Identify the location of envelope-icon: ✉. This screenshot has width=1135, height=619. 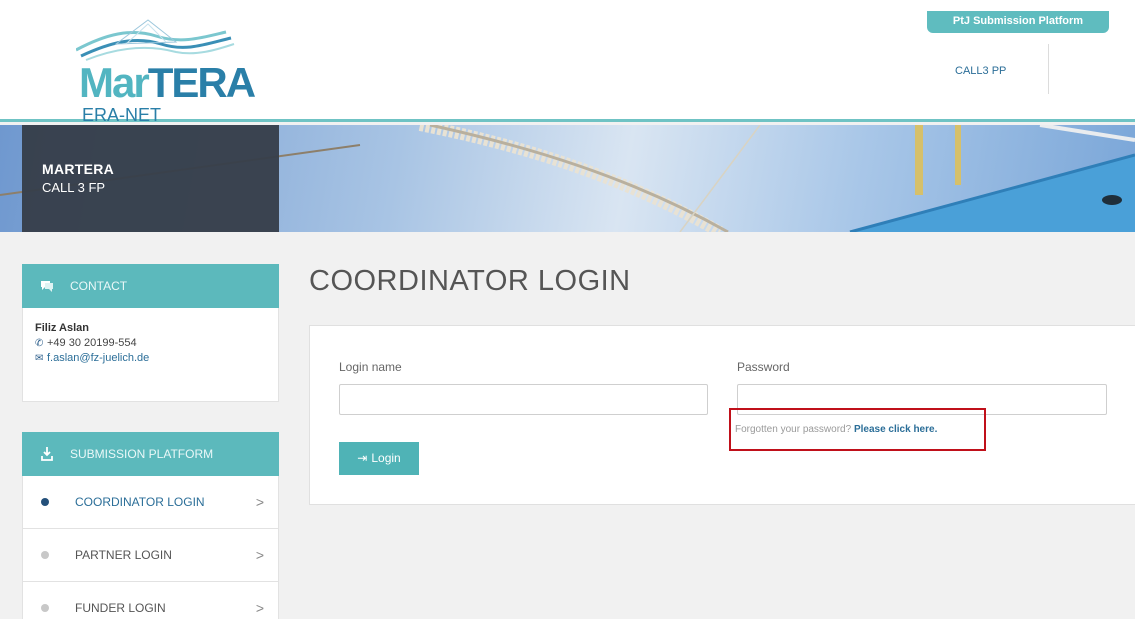
(39, 358).